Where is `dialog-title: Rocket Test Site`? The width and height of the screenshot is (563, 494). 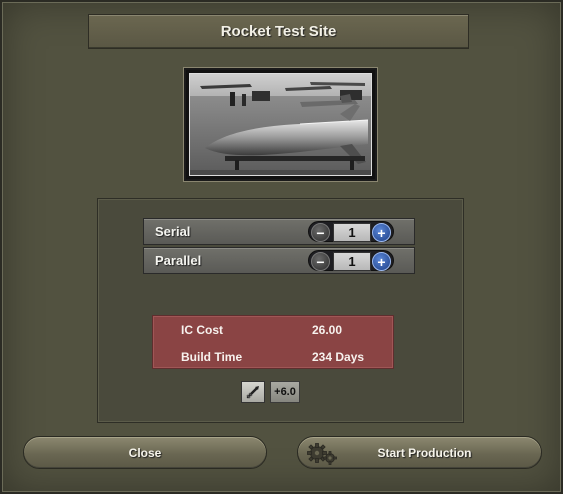
dialog-title: Rocket Test Site is located at coordinates (278, 31).